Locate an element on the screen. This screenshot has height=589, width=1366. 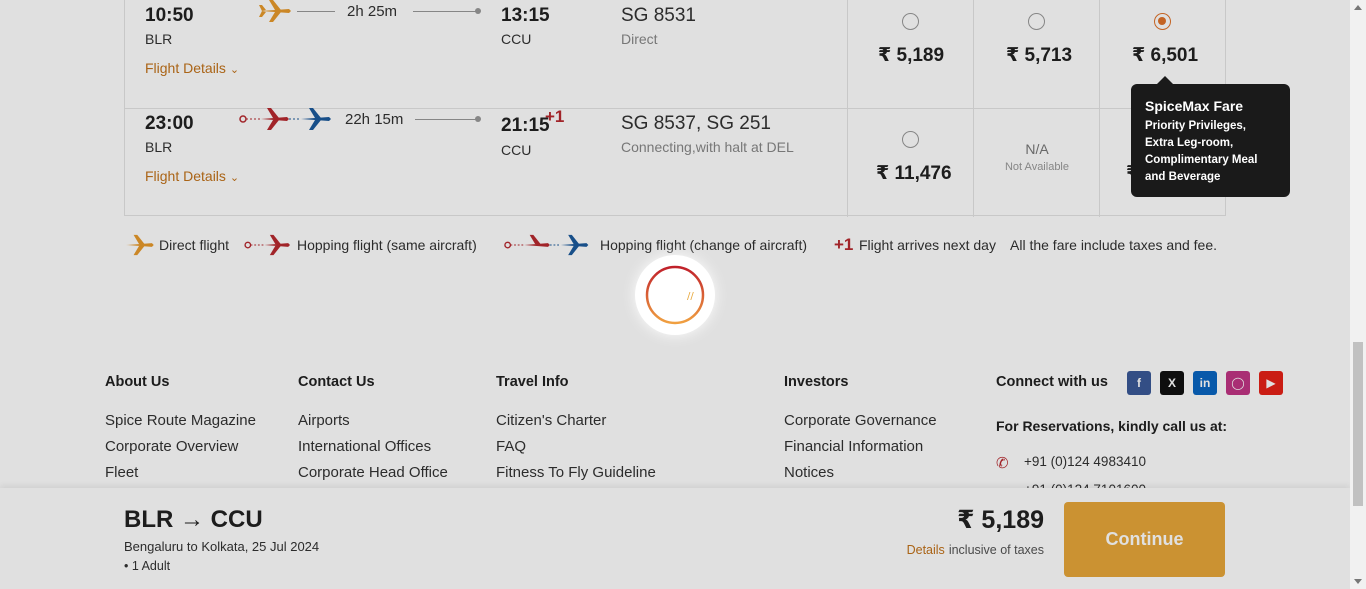
spinner-icon: // is located at coordinates (675, 295).